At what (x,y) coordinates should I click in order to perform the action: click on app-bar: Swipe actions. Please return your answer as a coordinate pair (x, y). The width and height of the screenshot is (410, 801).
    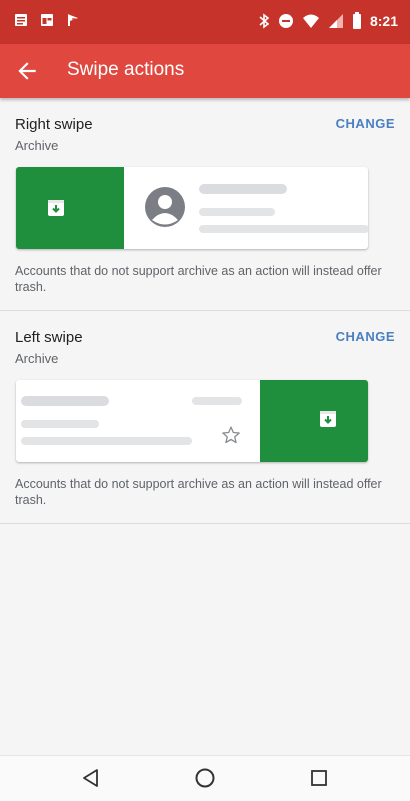
    Looking at the image, I should click on (205, 71).